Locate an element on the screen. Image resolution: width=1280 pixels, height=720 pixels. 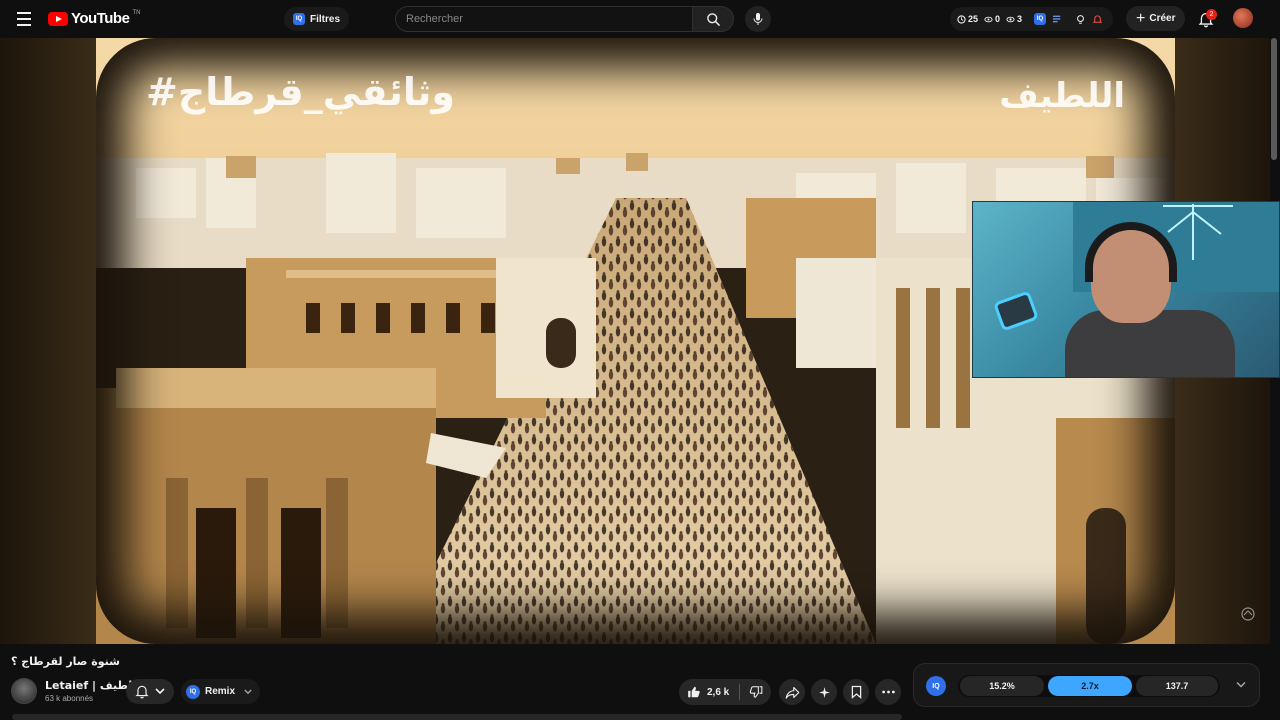
share-button is located at coordinates (792, 692).